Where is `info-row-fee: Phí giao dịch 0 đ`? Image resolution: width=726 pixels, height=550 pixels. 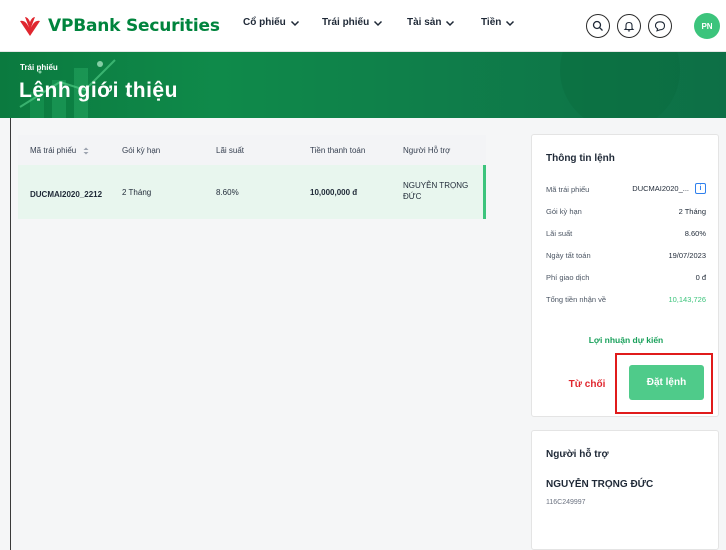 info-row-fee: Phí giao dịch 0 đ is located at coordinates (626, 279).